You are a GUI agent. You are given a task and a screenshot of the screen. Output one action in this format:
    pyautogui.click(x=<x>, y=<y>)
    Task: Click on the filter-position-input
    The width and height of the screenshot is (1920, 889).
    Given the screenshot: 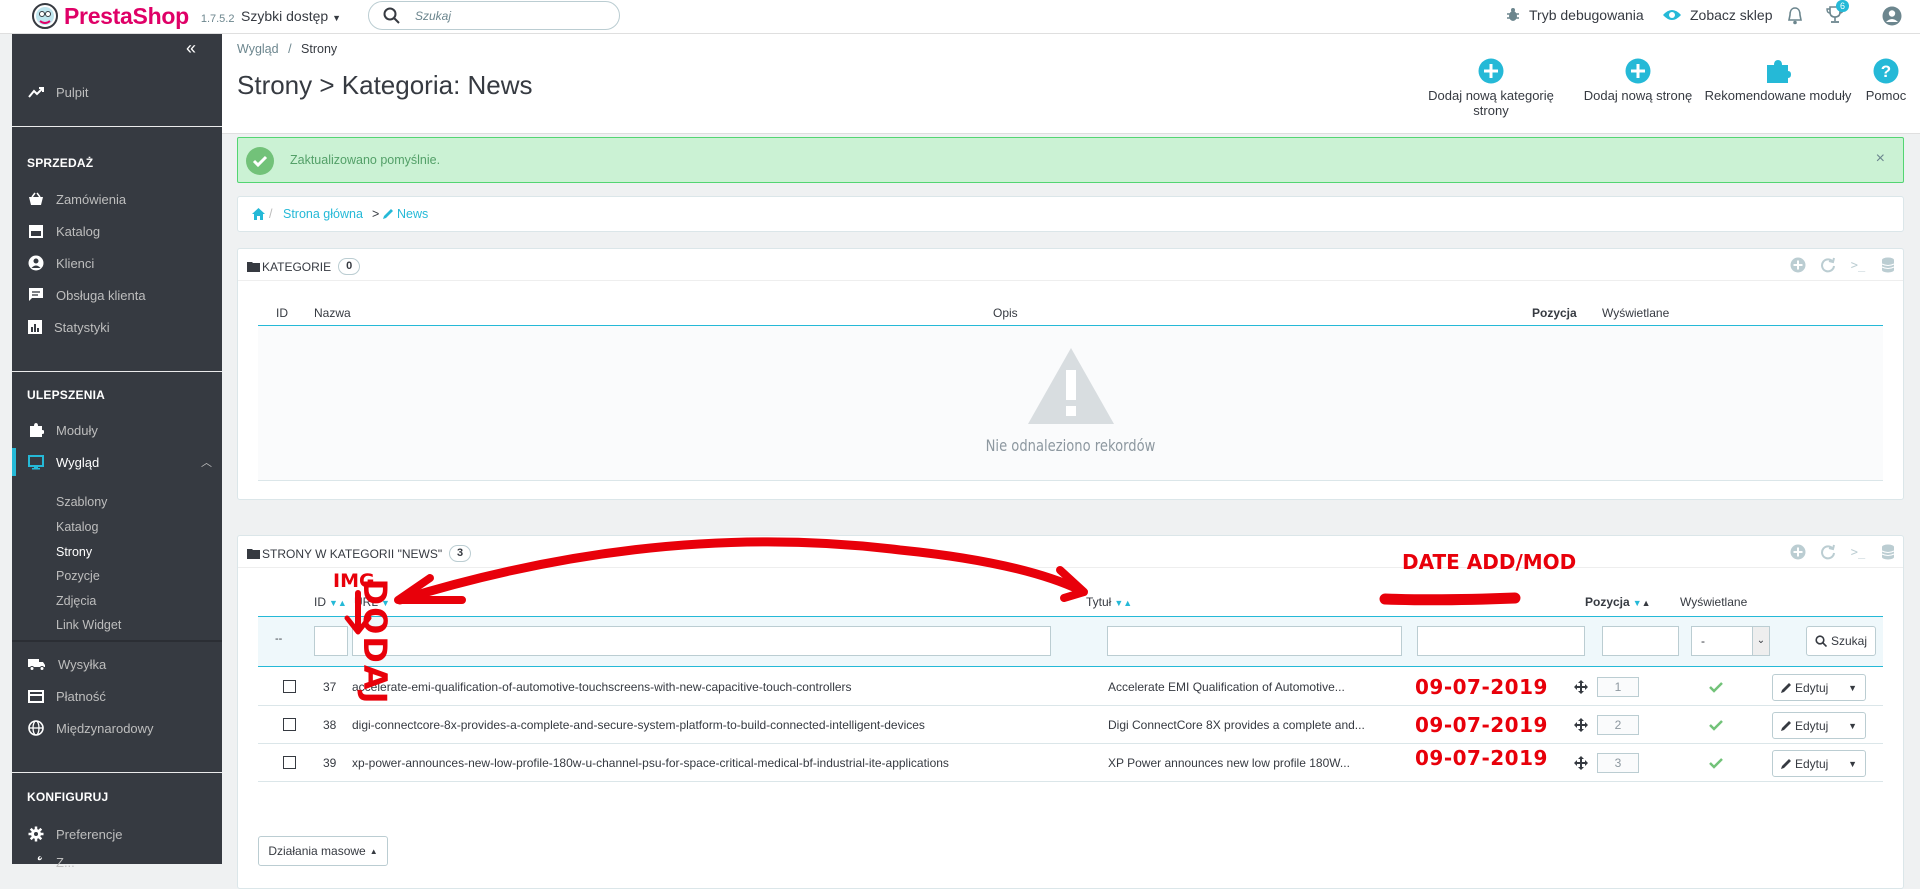 What is the action you would take?
    pyautogui.click(x=1640, y=641)
    